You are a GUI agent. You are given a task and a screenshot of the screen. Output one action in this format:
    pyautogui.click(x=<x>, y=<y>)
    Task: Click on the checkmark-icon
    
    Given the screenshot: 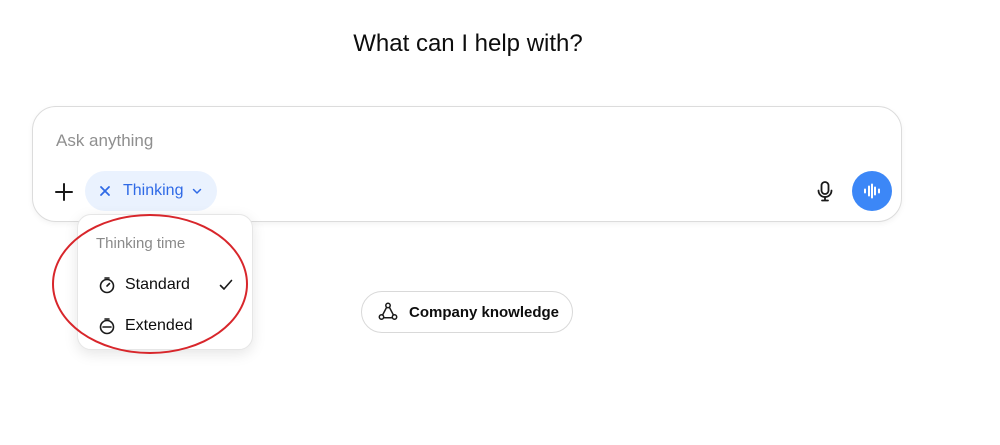 What is the action you would take?
    pyautogui.click(x=226, y=284)
    